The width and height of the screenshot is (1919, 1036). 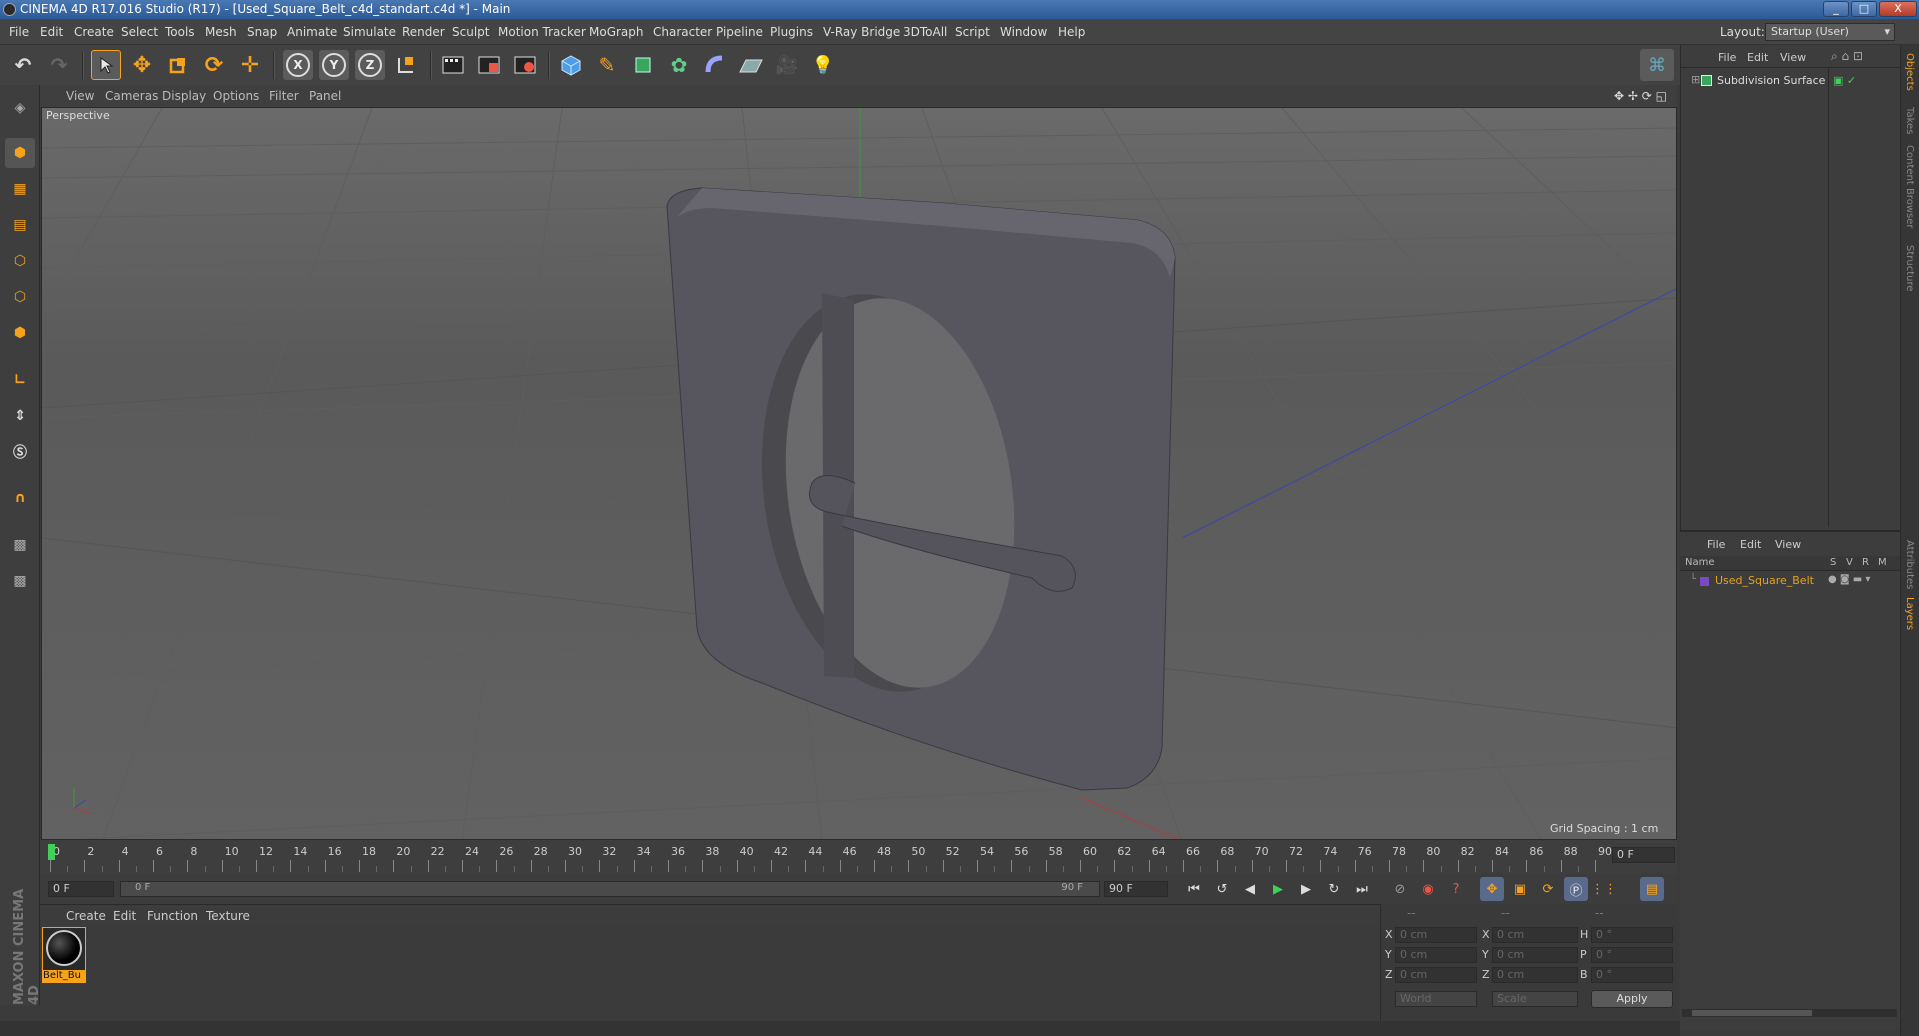 I want to click on coordinate-system-icon, so click(x=406, y=65).